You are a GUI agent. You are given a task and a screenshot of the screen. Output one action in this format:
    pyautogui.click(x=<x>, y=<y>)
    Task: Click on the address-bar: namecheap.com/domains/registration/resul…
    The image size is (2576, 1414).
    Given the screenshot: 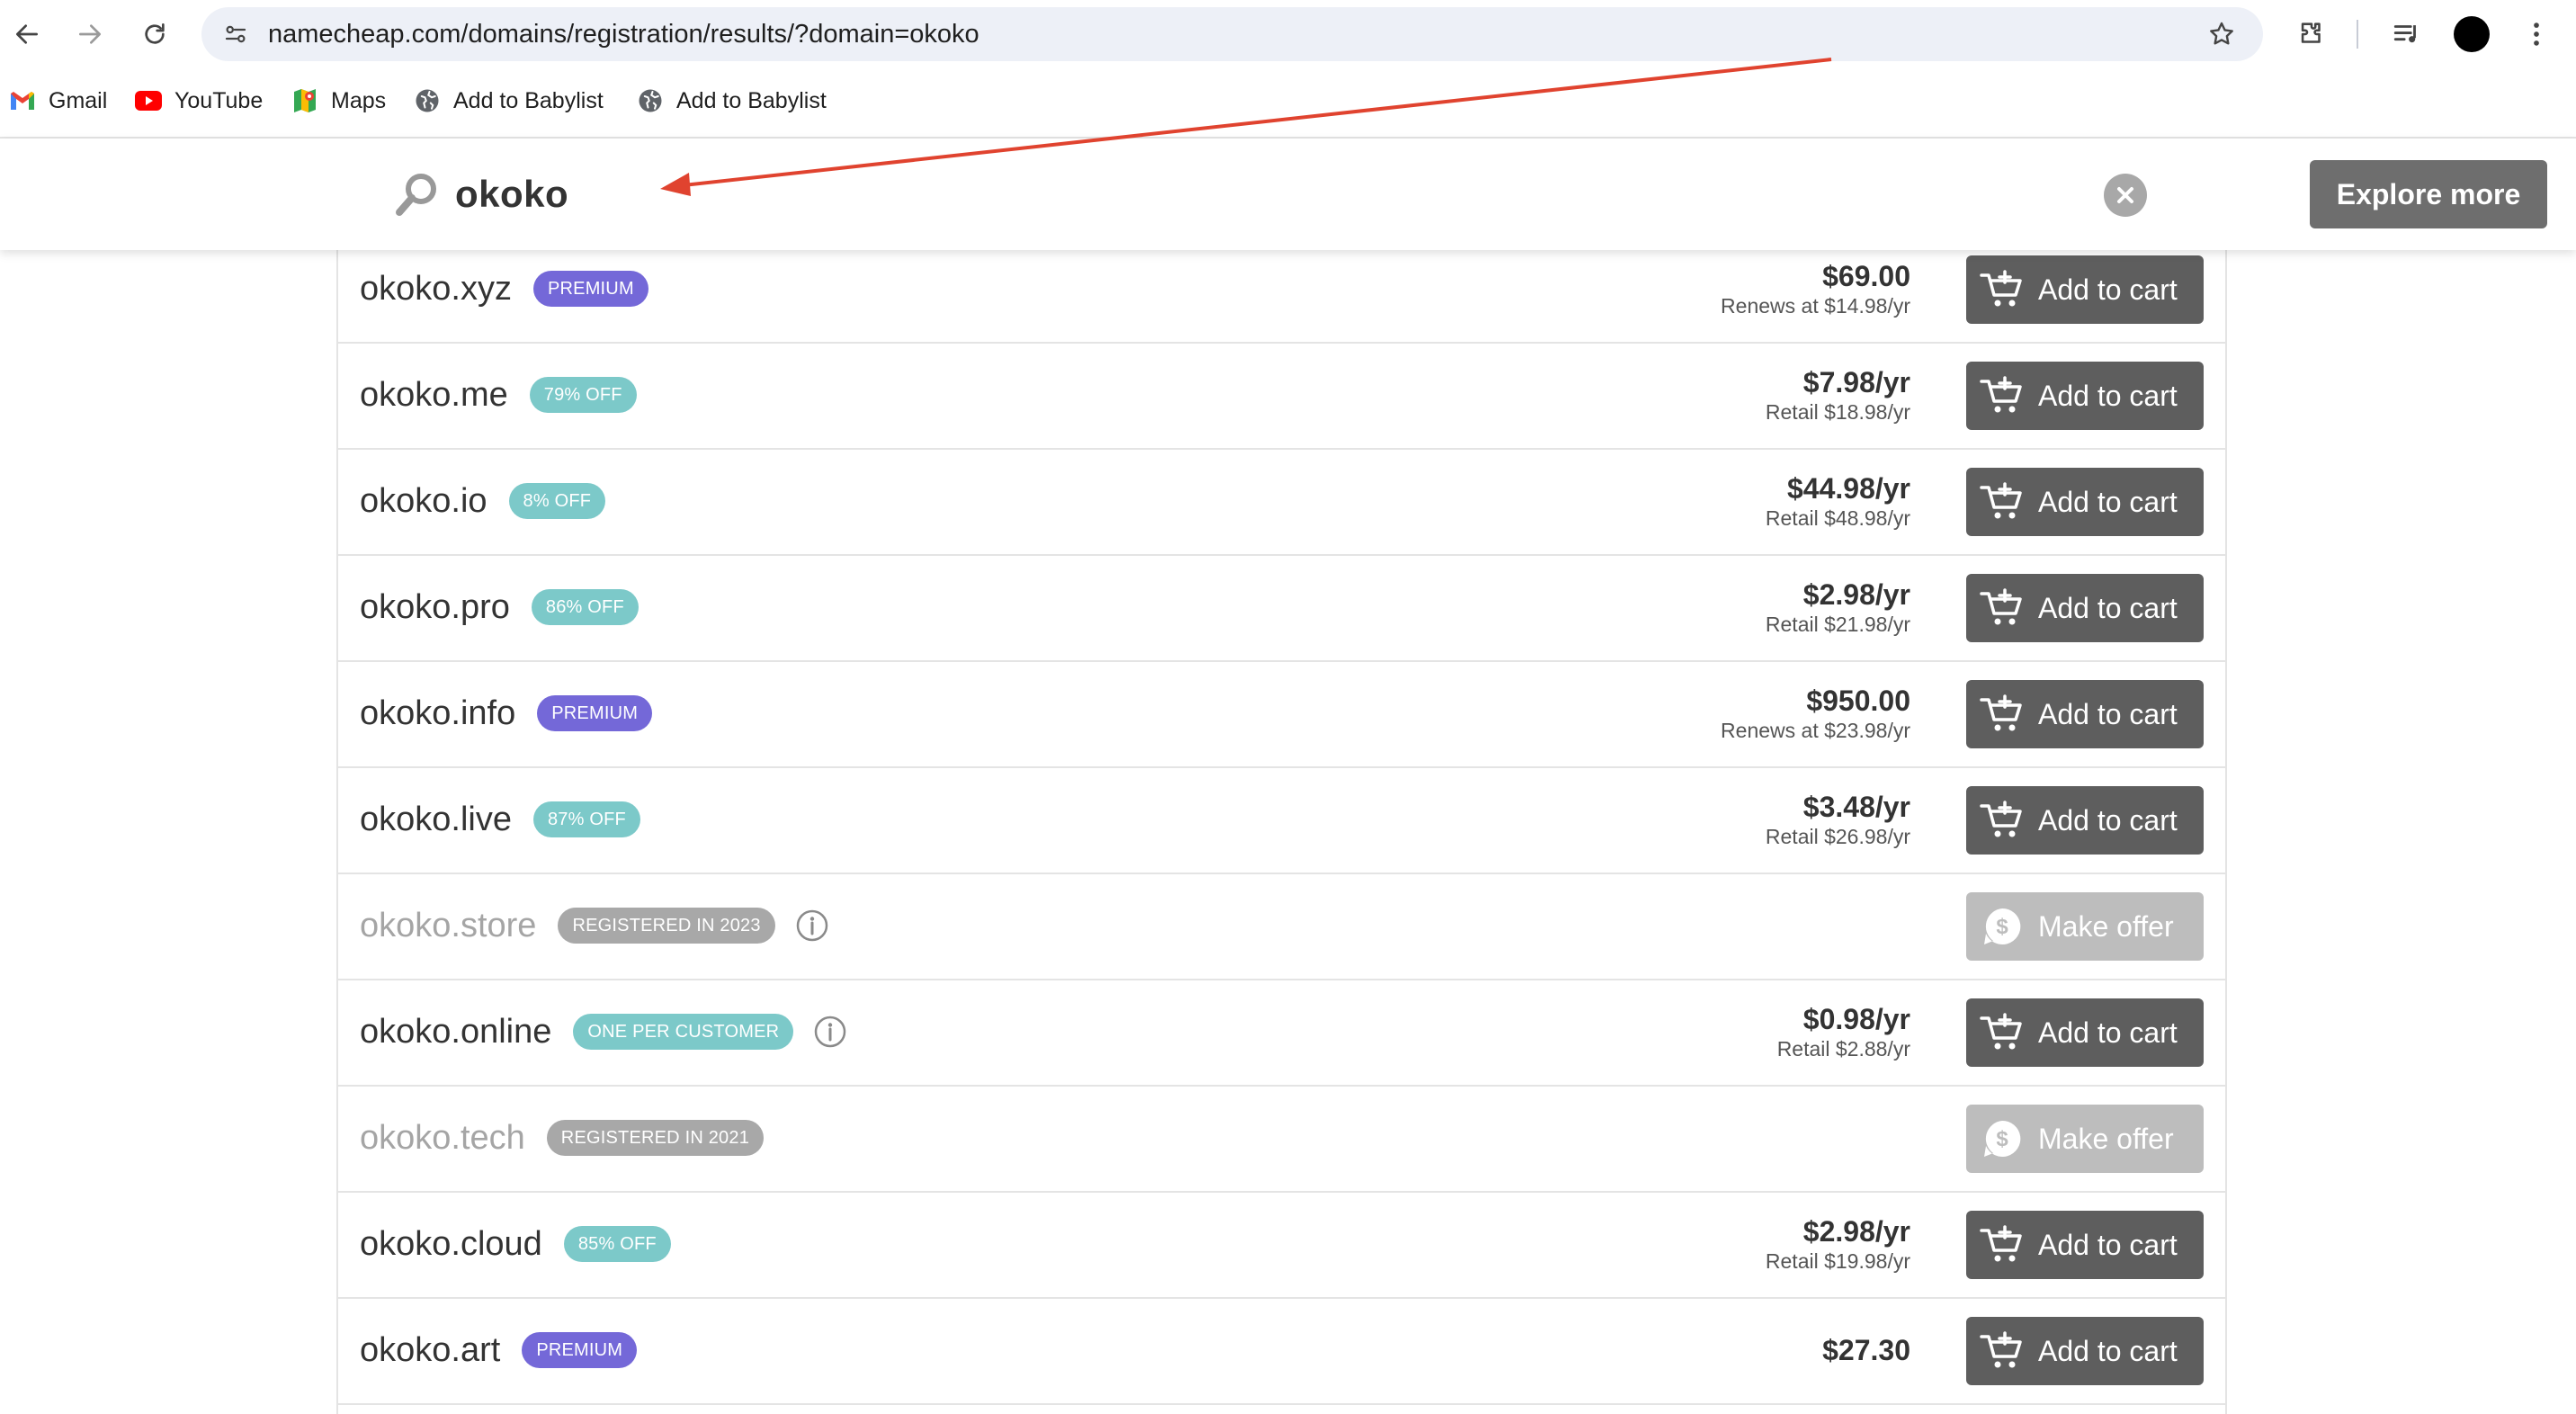 What is the action you would take?
    pyautogui.click(x=1232, y=34)
    